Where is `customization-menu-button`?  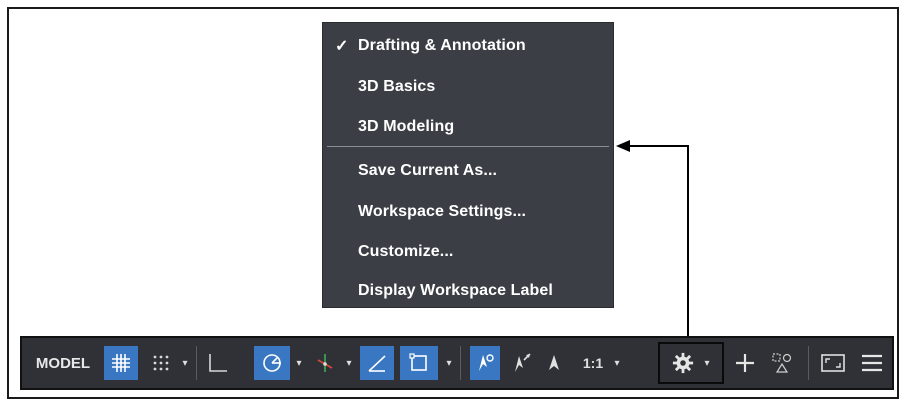
customization-menu-button is located at coordinates (872, 363).